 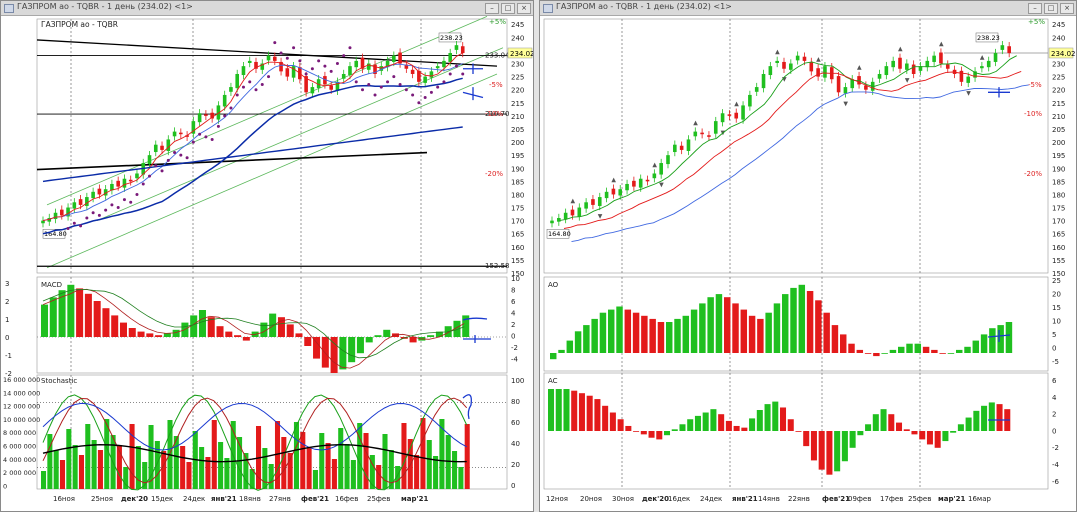 What do you see at coordinates (907, 80) in the screenshot?
I see `fractal-down-icon: ▼` at bounding box center [907, 80].